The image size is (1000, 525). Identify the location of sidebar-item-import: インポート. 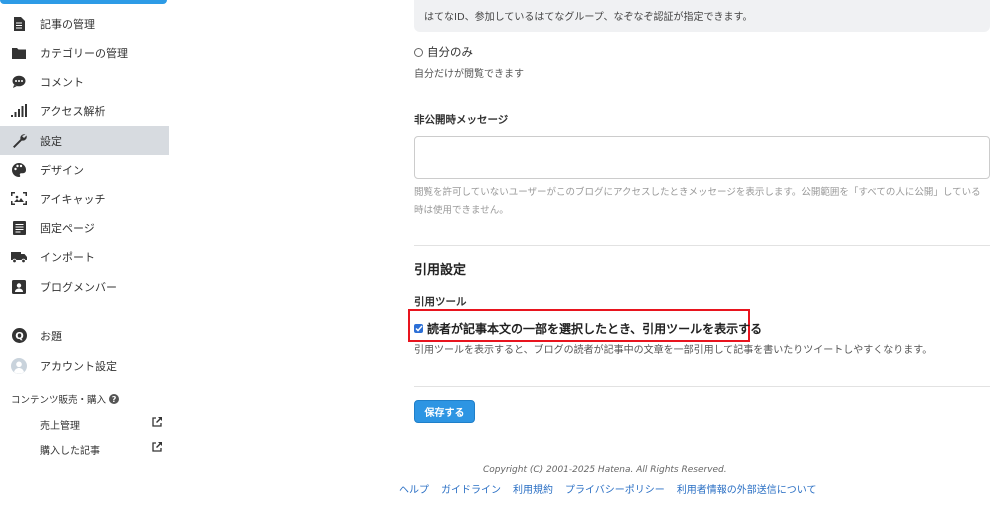
(84, 256).